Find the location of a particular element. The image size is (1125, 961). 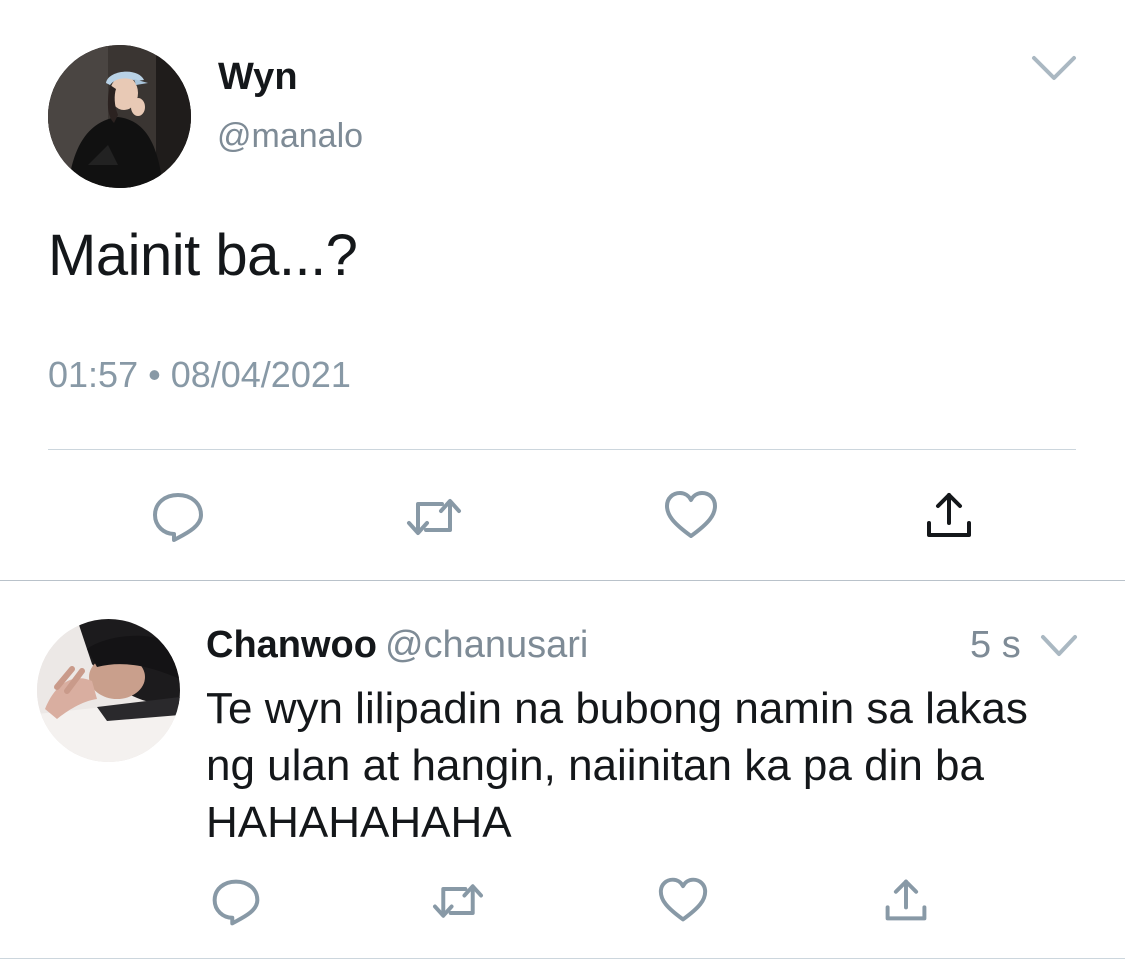

section-divider is located at coordinates (562, 580).